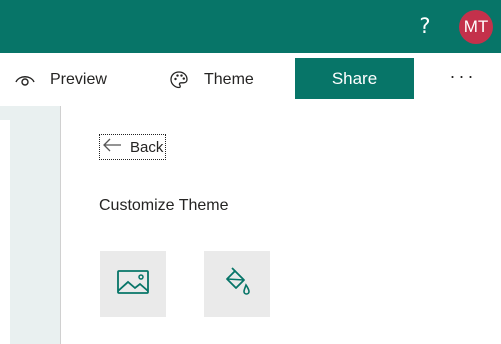  I want to click on theme-button: Theme, so click(211, 79).